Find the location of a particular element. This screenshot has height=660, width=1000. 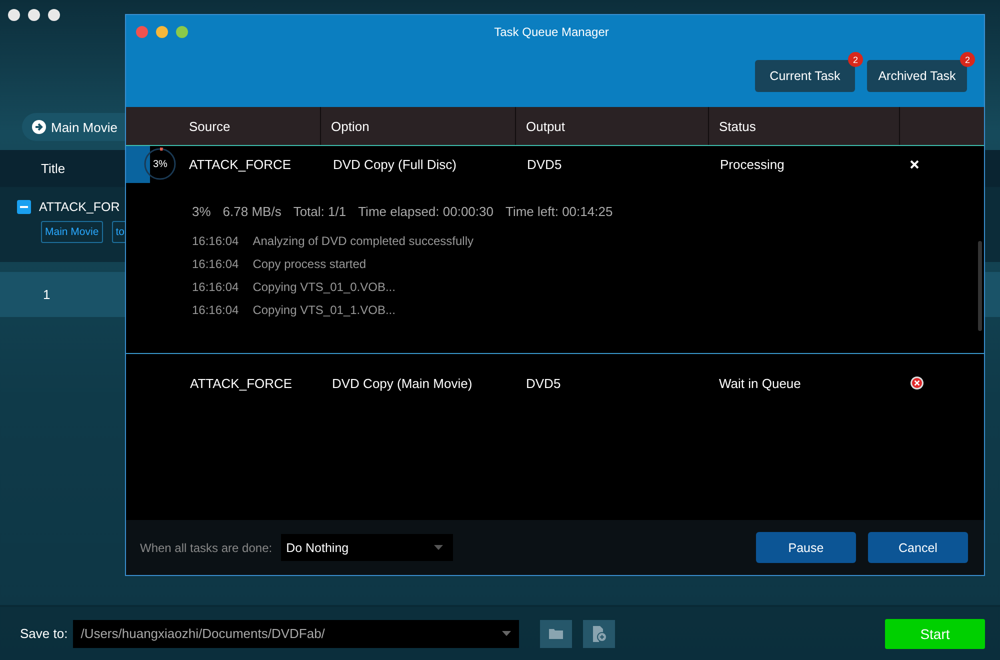

task-option: DVD Copy (Main Movie) is located at coordinates (402, 383).